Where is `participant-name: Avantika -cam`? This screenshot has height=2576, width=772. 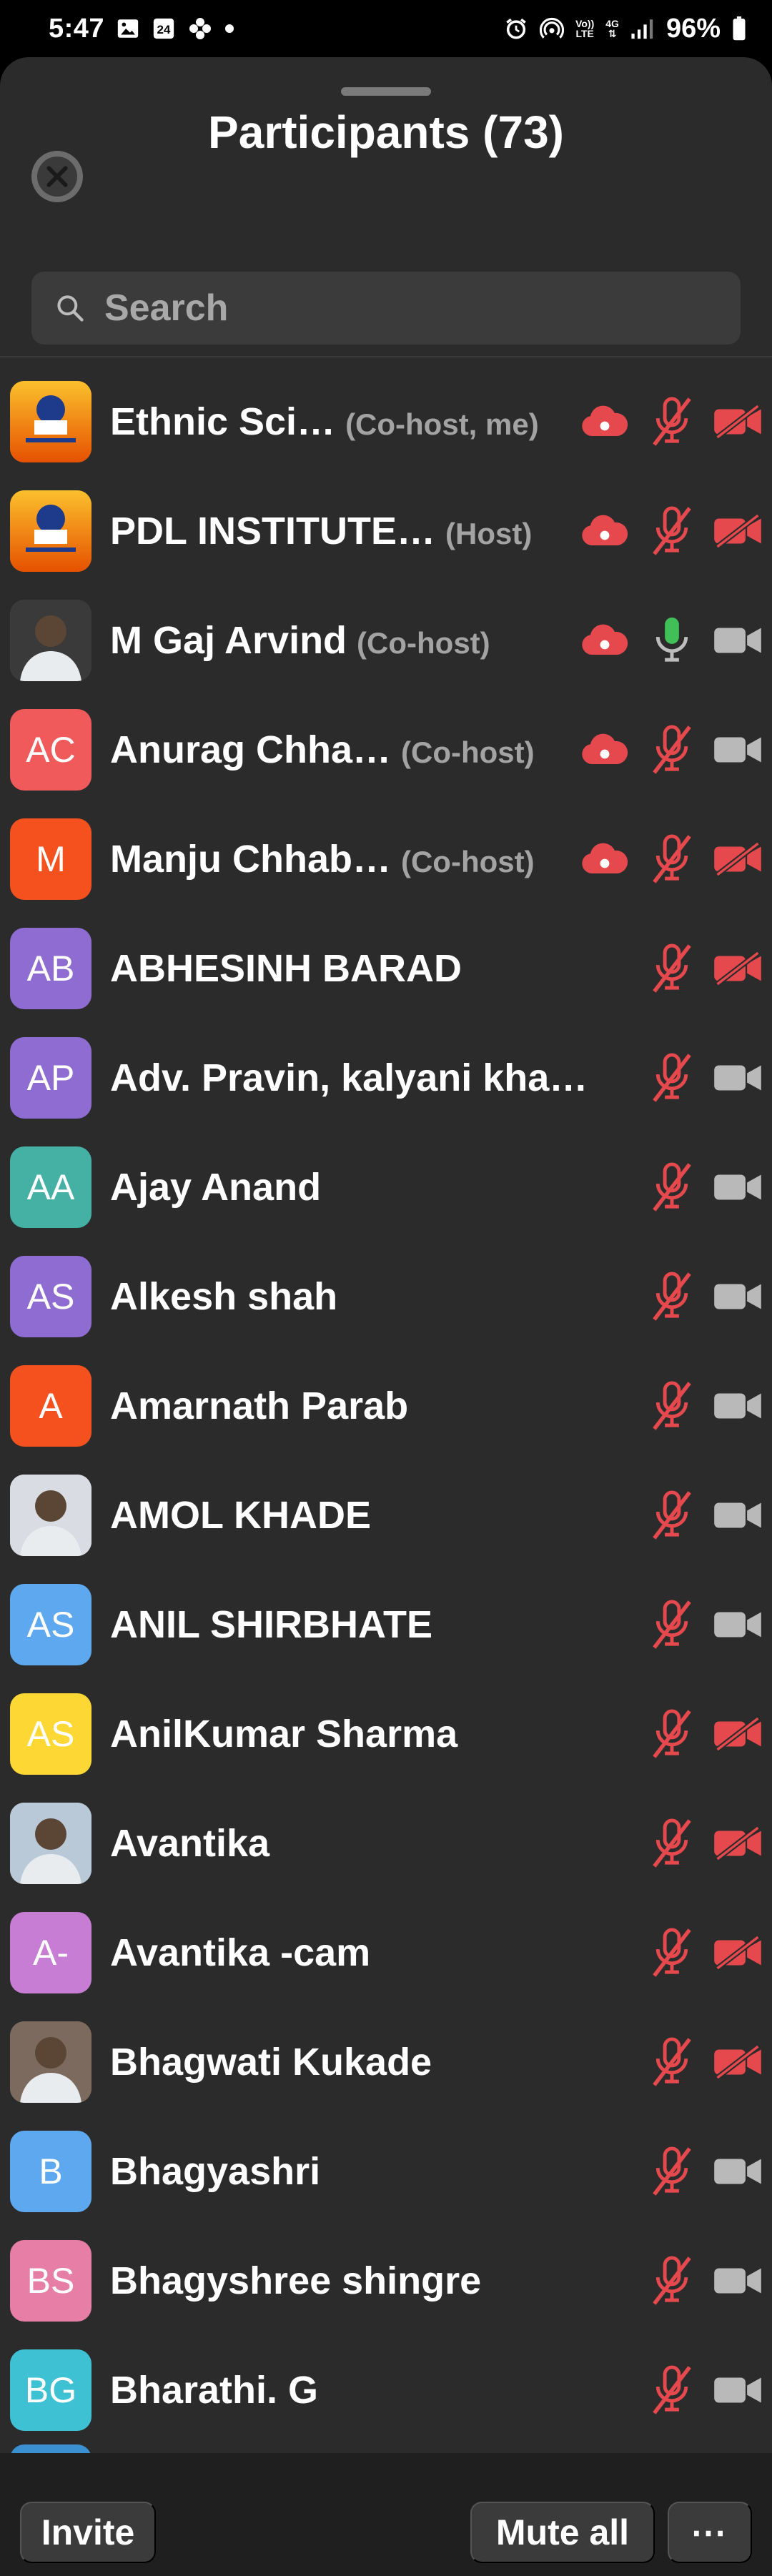
participant-name: Avantika -cam is located at coordinates (241, 1953).